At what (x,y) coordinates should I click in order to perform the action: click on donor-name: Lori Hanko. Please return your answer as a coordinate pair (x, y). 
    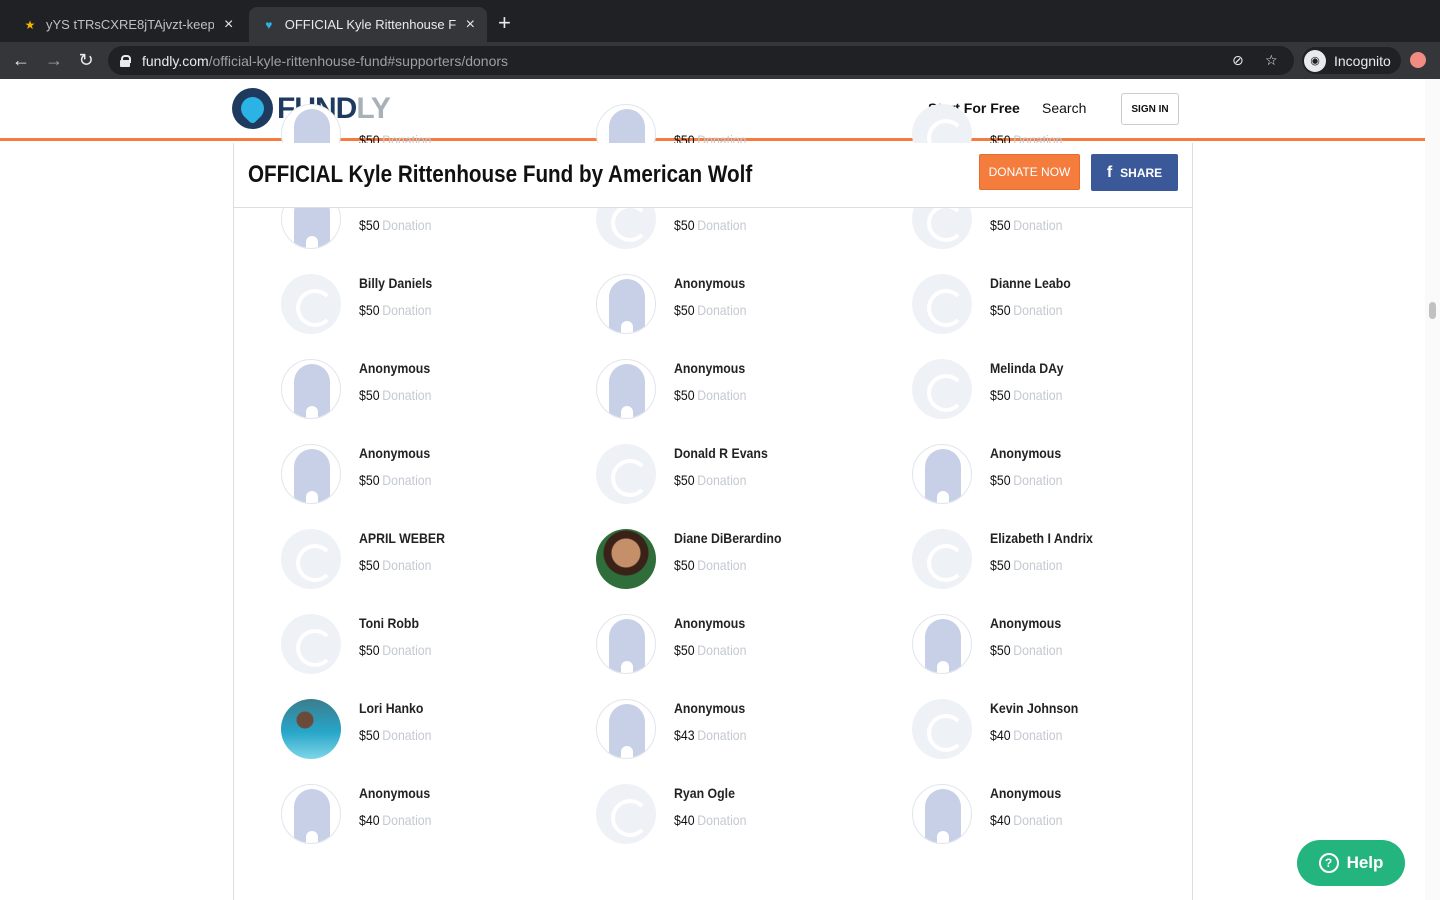
    Looking at the image, I should click on (391, 708).